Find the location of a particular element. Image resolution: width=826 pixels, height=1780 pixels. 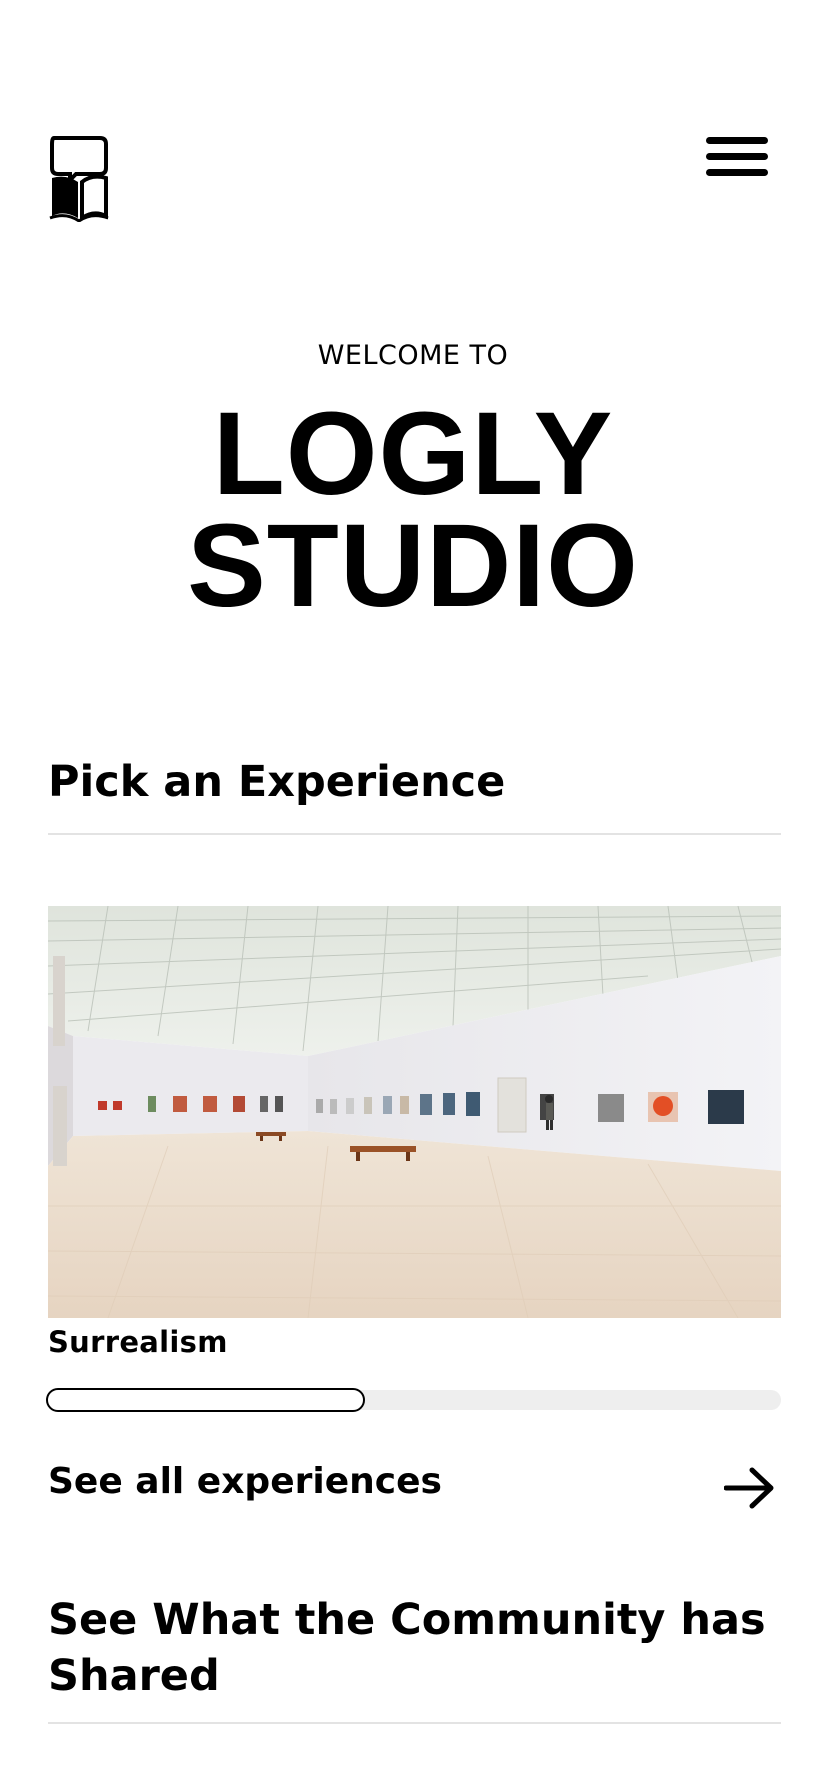

title-line-1: LOGLY is located at coordinates (413, 454).